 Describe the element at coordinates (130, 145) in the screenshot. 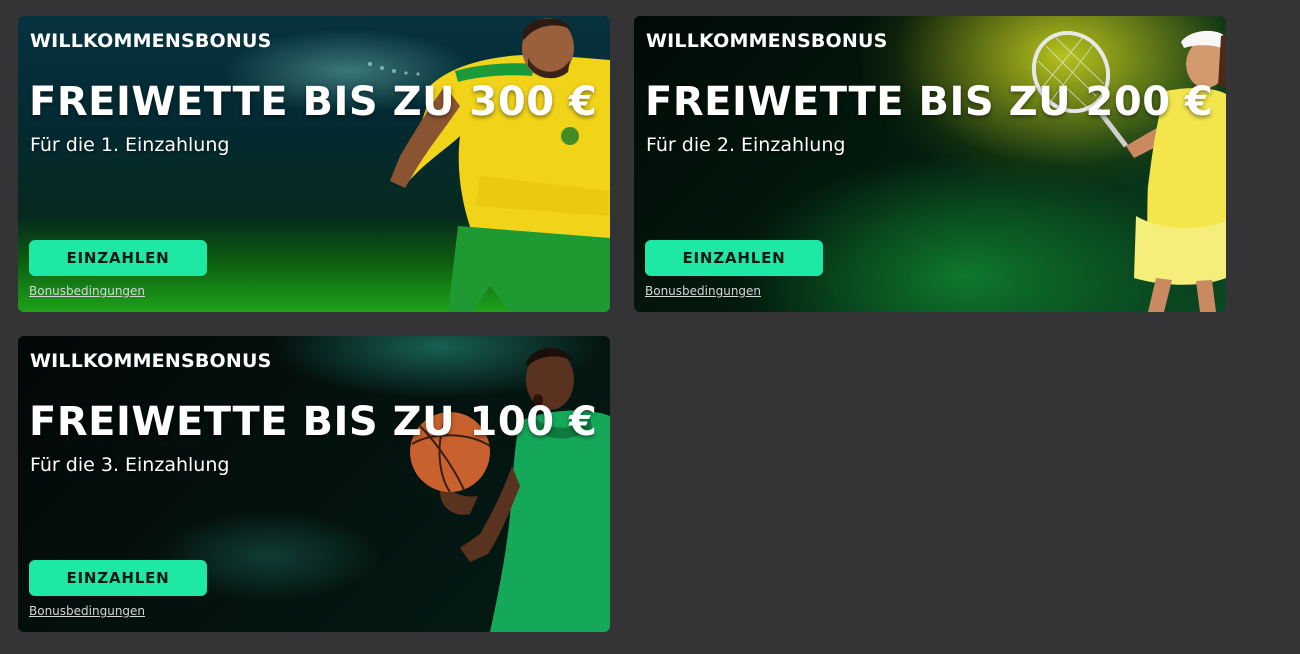

I see `card-subline: Für die 1. Einzahlung` at that location.